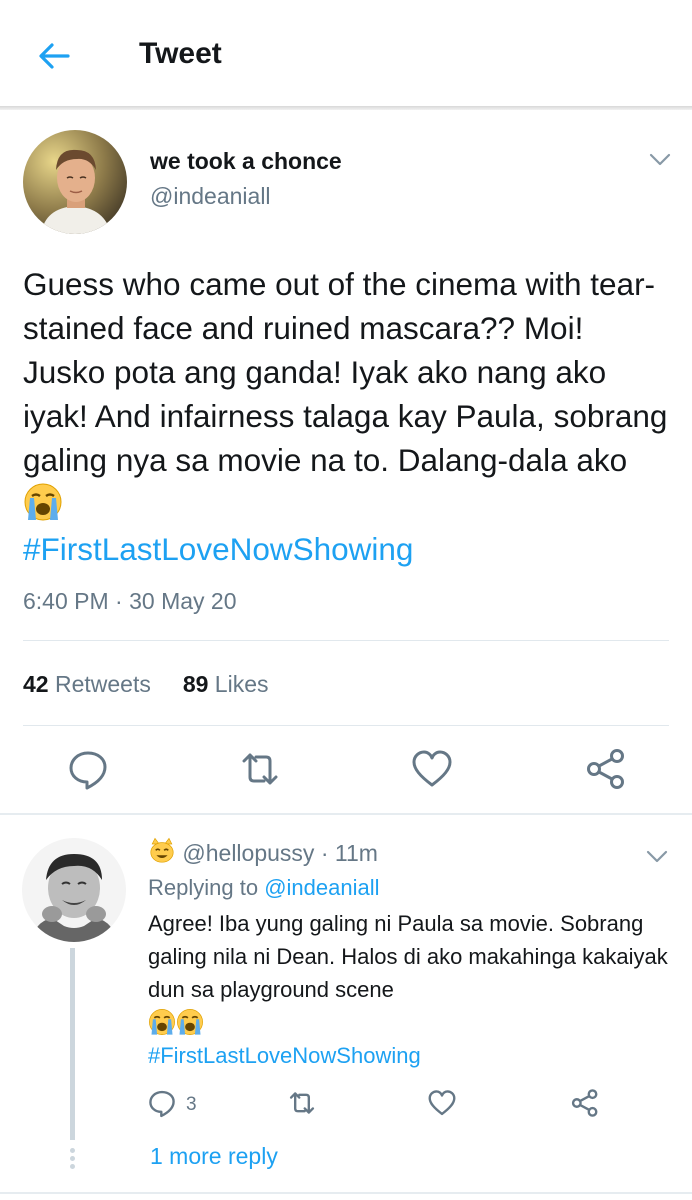 Image resolution: width=692 pixels, height=1200 pixels. I want to click on replying-prefix: Replying to, so click(203, 887).